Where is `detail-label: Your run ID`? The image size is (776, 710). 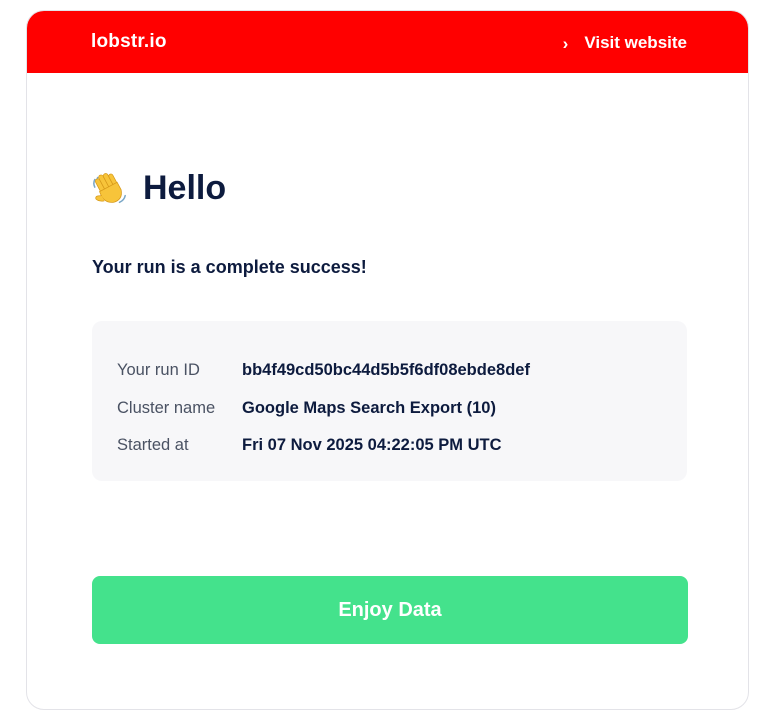 detail-label: Your run ID is located at coordinates (158, 370).